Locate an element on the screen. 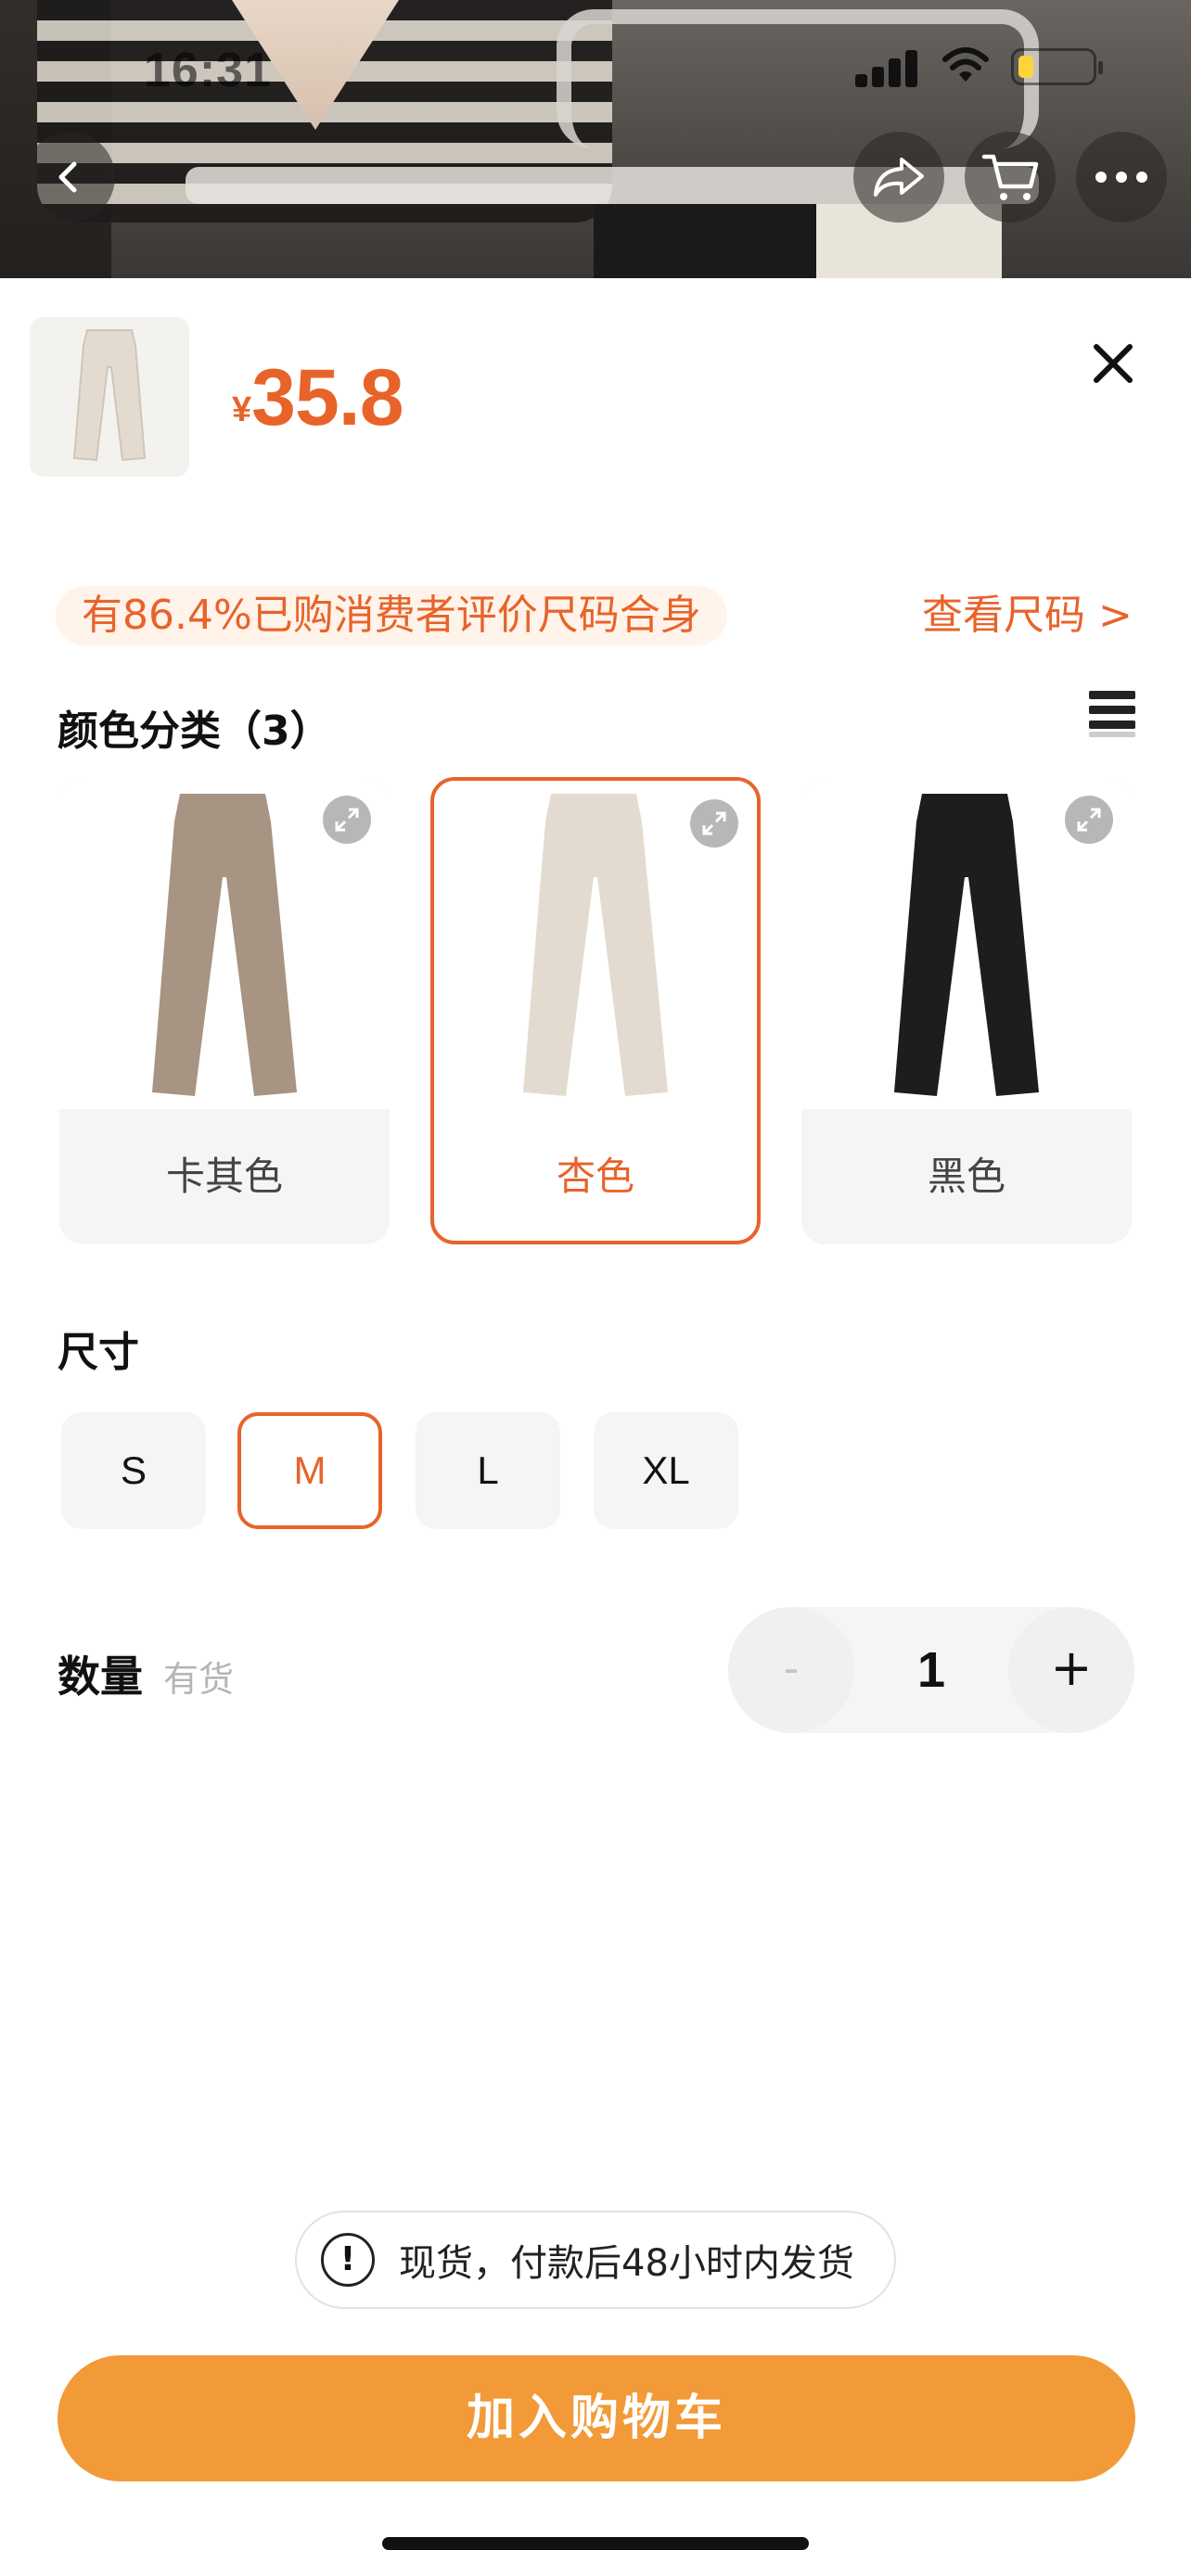 The height and width of the screenshot is (2576, 1191). share-icon is located at coordinates (899, 177).